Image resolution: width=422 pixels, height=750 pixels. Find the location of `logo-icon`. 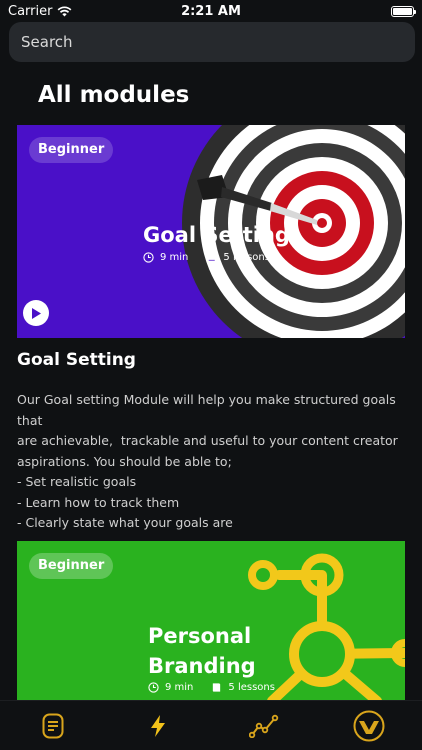

logo-icon is located at coordinates (369, 725).